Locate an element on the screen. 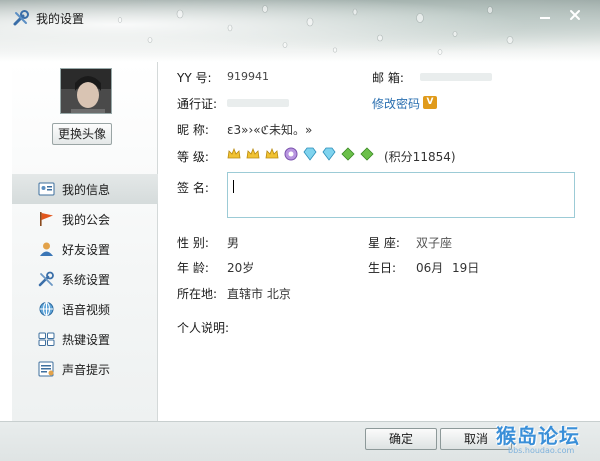 The image size is (600, 461). watermark-logo: 猴岛论坛 is located at coordinates (538, 436).